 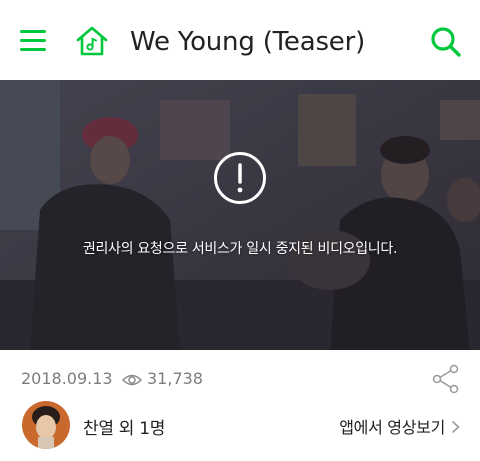 I want to click on chevron-right-icon, so click(x=455, y=428).